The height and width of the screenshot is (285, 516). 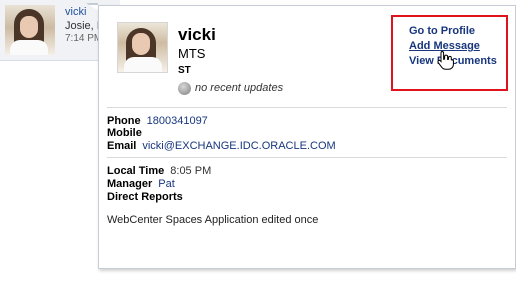 I want to click on email-row: Email vicki@EXCHANGE.IDC.ORACLE.COM, so click(x=221, y=146).